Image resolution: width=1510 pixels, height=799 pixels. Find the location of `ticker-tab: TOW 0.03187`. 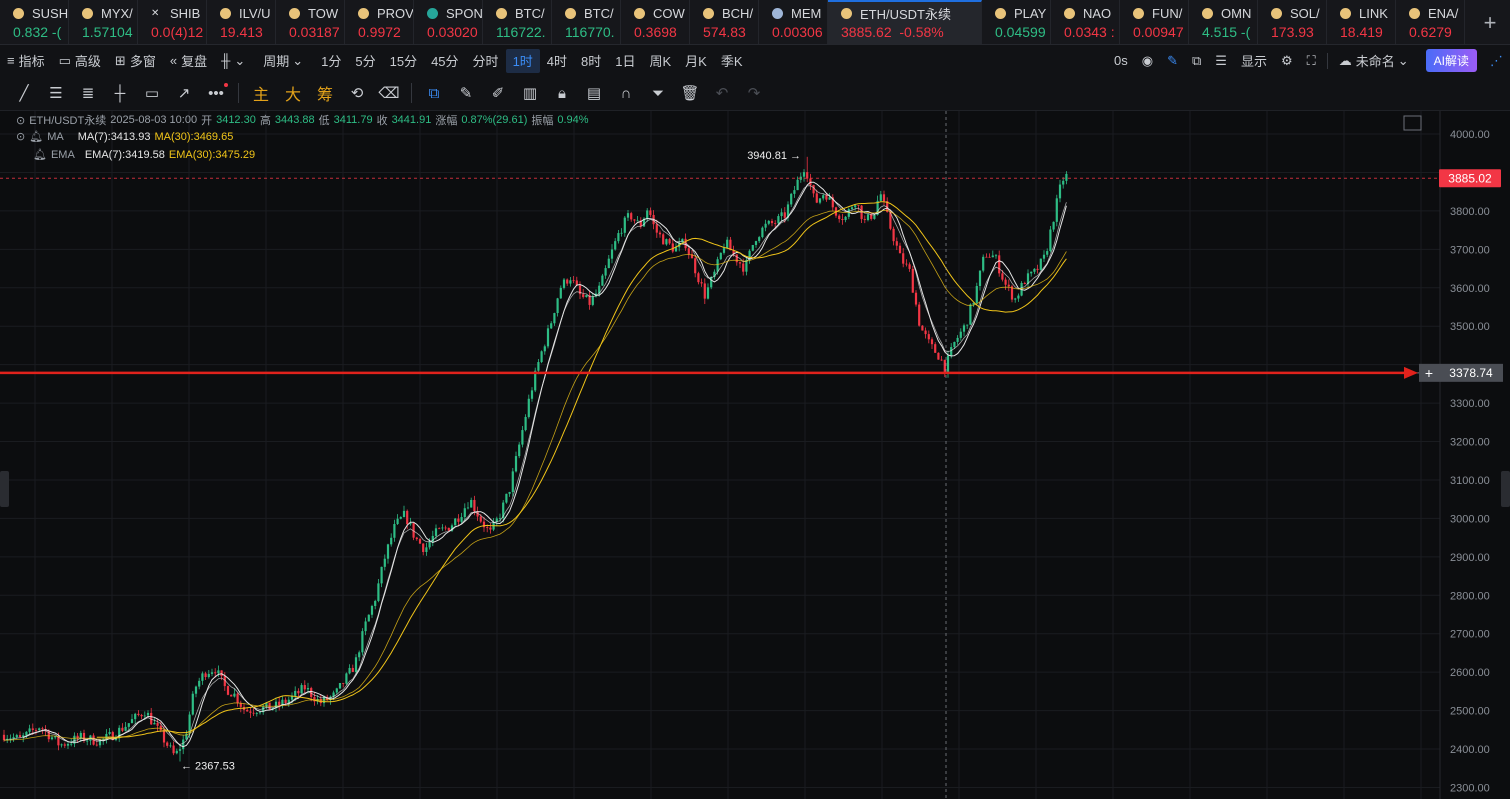

ticker-tab: TOW 0.03187 is located at coordinates (310, 22).